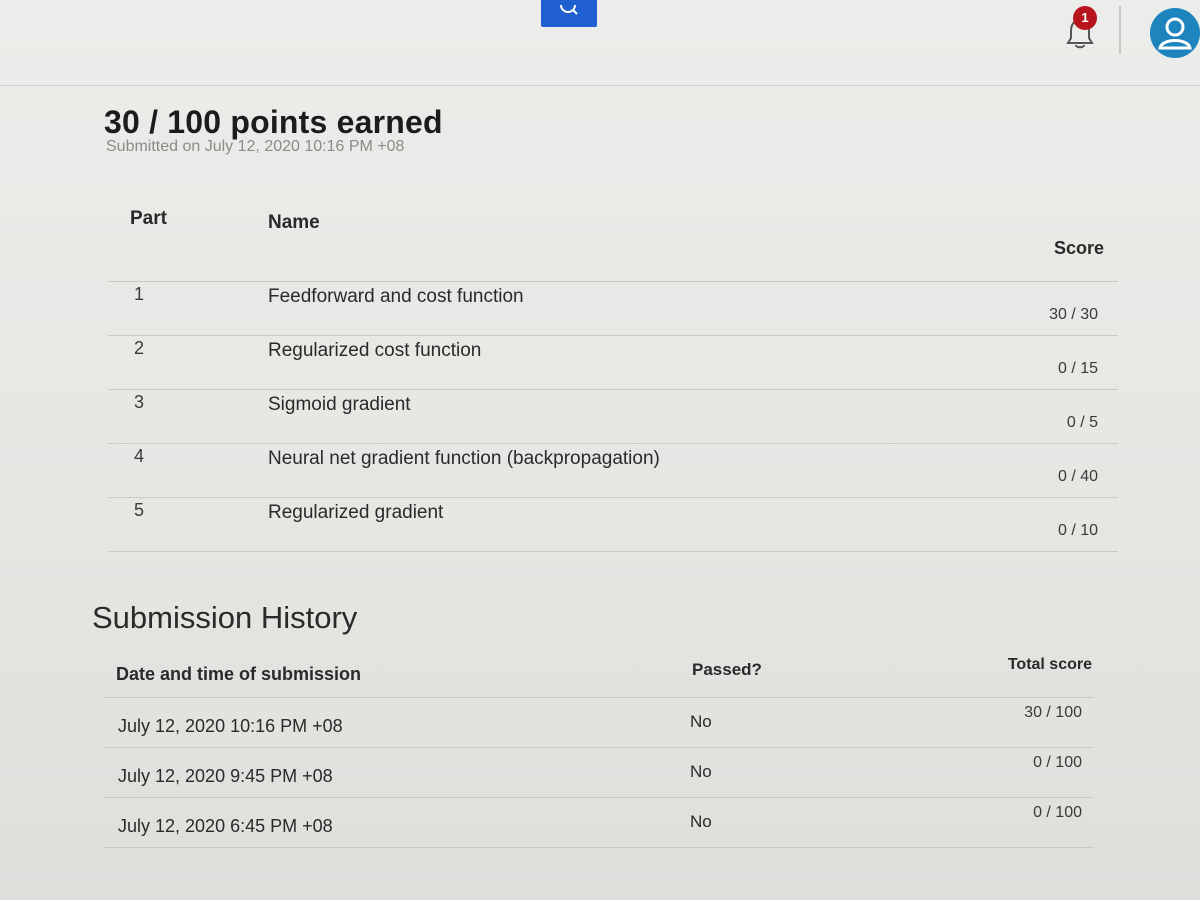 This screenshot has width=1200, height=900. Describe the element at coordinates (613, 241) in the screenshot. I see `parts-table-header: Part Name Score` at that location.